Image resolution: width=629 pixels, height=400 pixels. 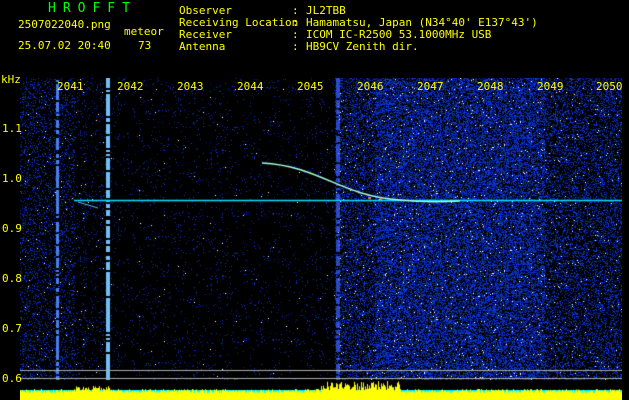 I want to click on datetime-label: 25.07.02 20:40, so click(x=64, y=45).